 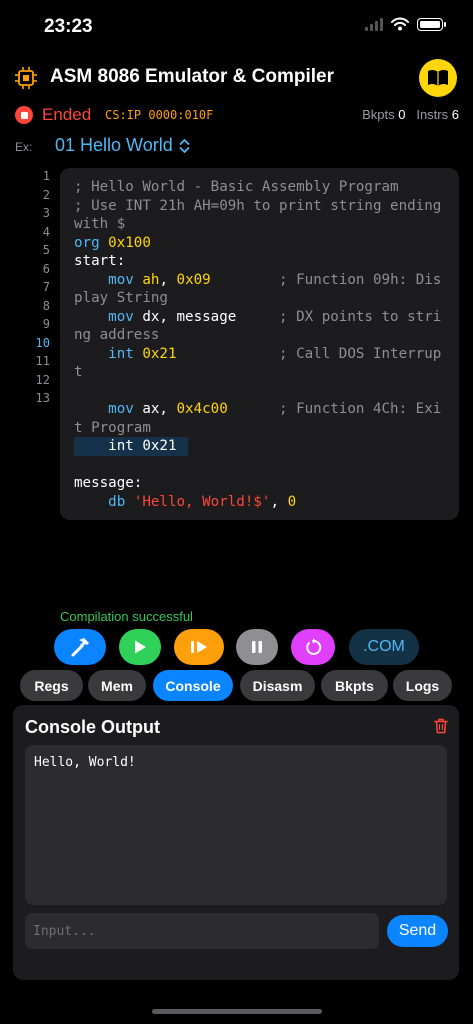 I want to click on cpu-chip-icon, so click(x=26, y=78).